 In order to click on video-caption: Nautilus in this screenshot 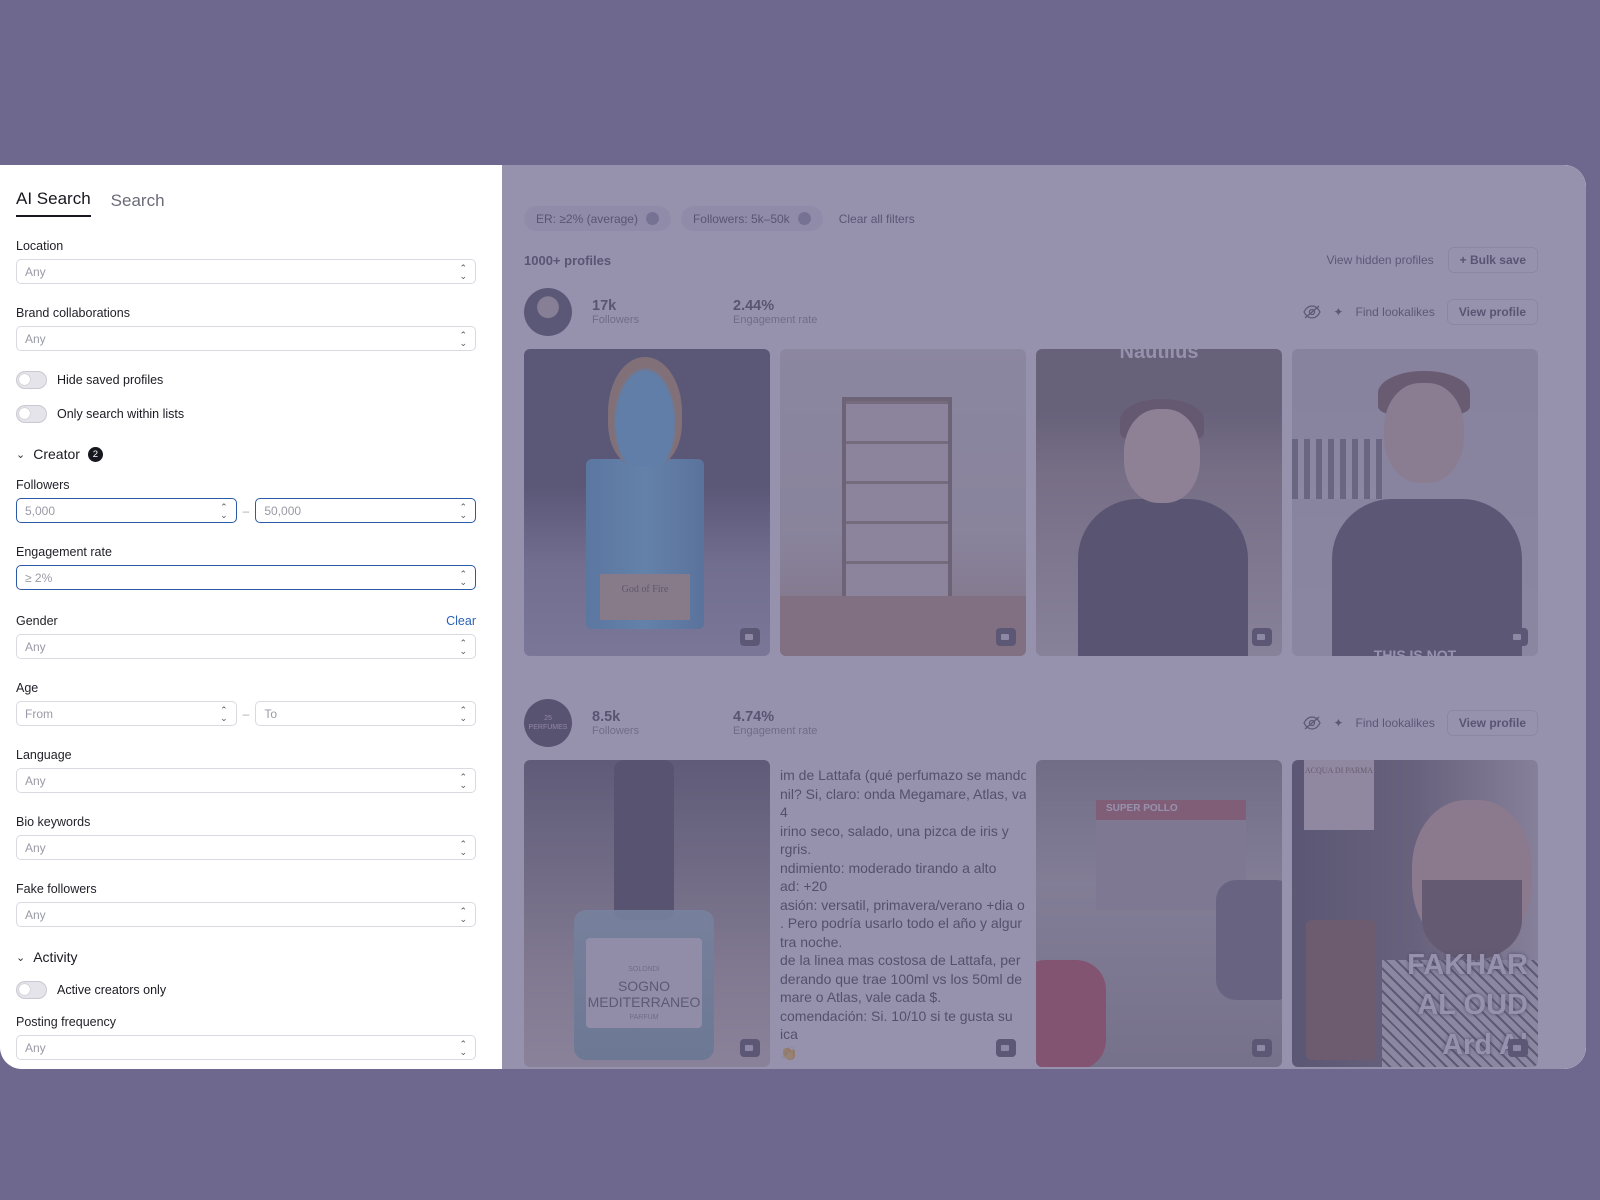, I will do `click(1159, 356)`.